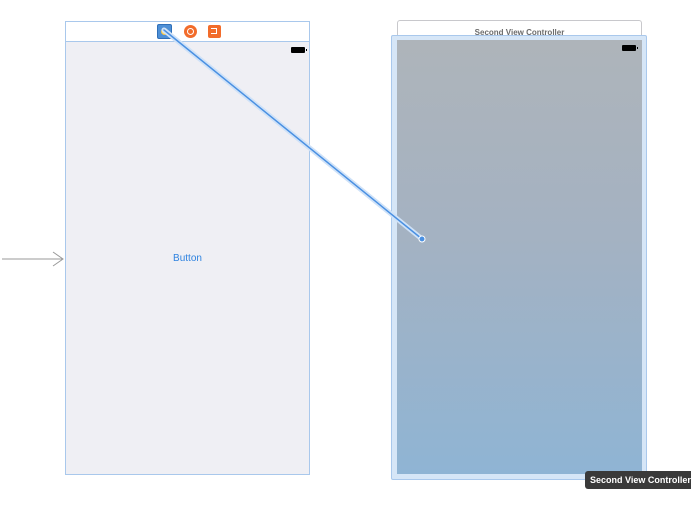 This screenshot has height=515, width=691. What do you see at coordinates (214, 31) in the screenshot?
I see `exit-icon` at bounding box center [214, 31].